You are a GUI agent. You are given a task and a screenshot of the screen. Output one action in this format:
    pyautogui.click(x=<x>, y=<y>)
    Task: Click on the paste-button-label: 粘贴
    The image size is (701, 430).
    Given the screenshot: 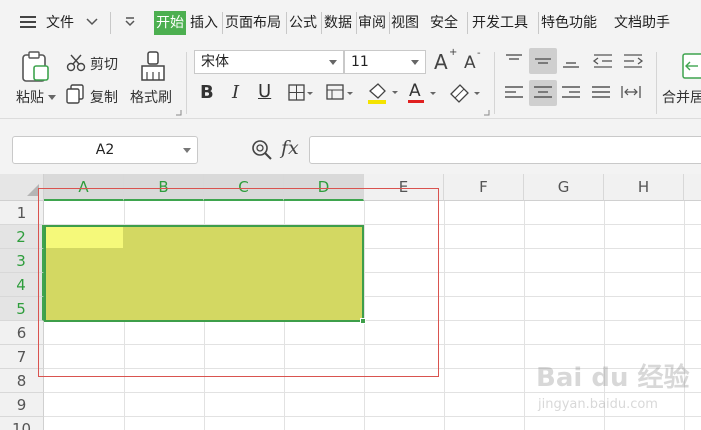 What is the action you would take?
    pyautogui.click(x=30, y=97)
    